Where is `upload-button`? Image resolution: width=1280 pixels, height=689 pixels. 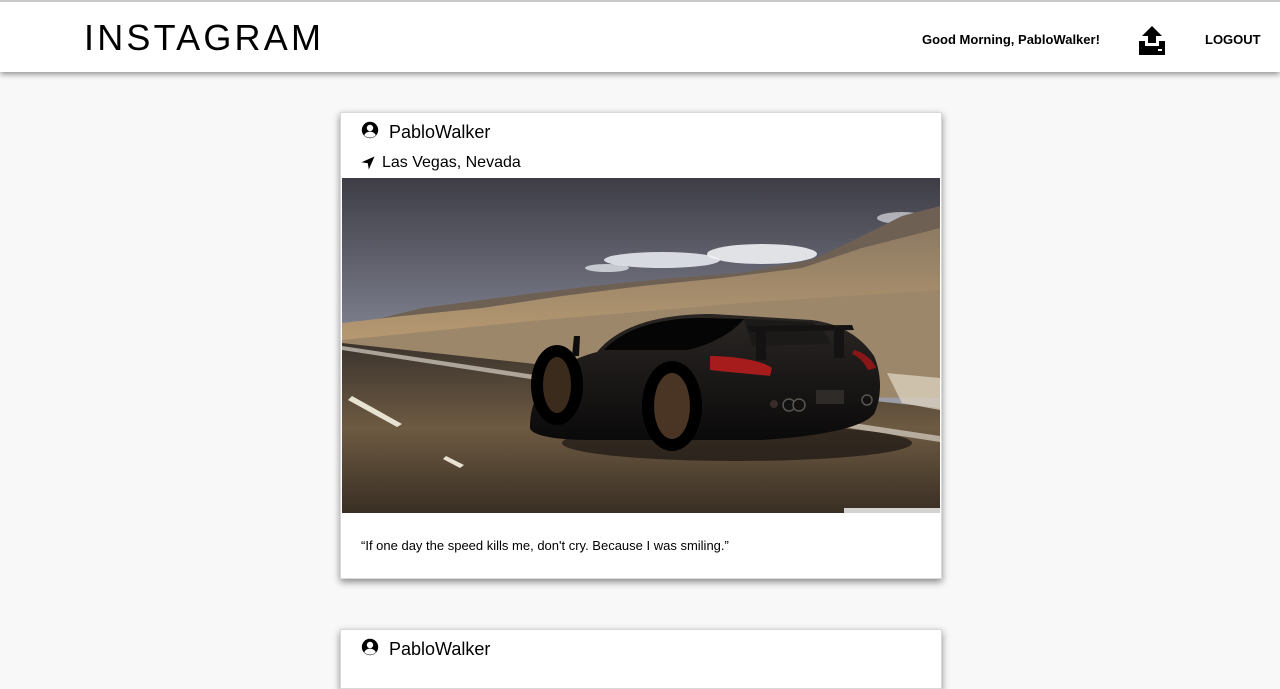
upload-button is located at coordinates (1152, 40).